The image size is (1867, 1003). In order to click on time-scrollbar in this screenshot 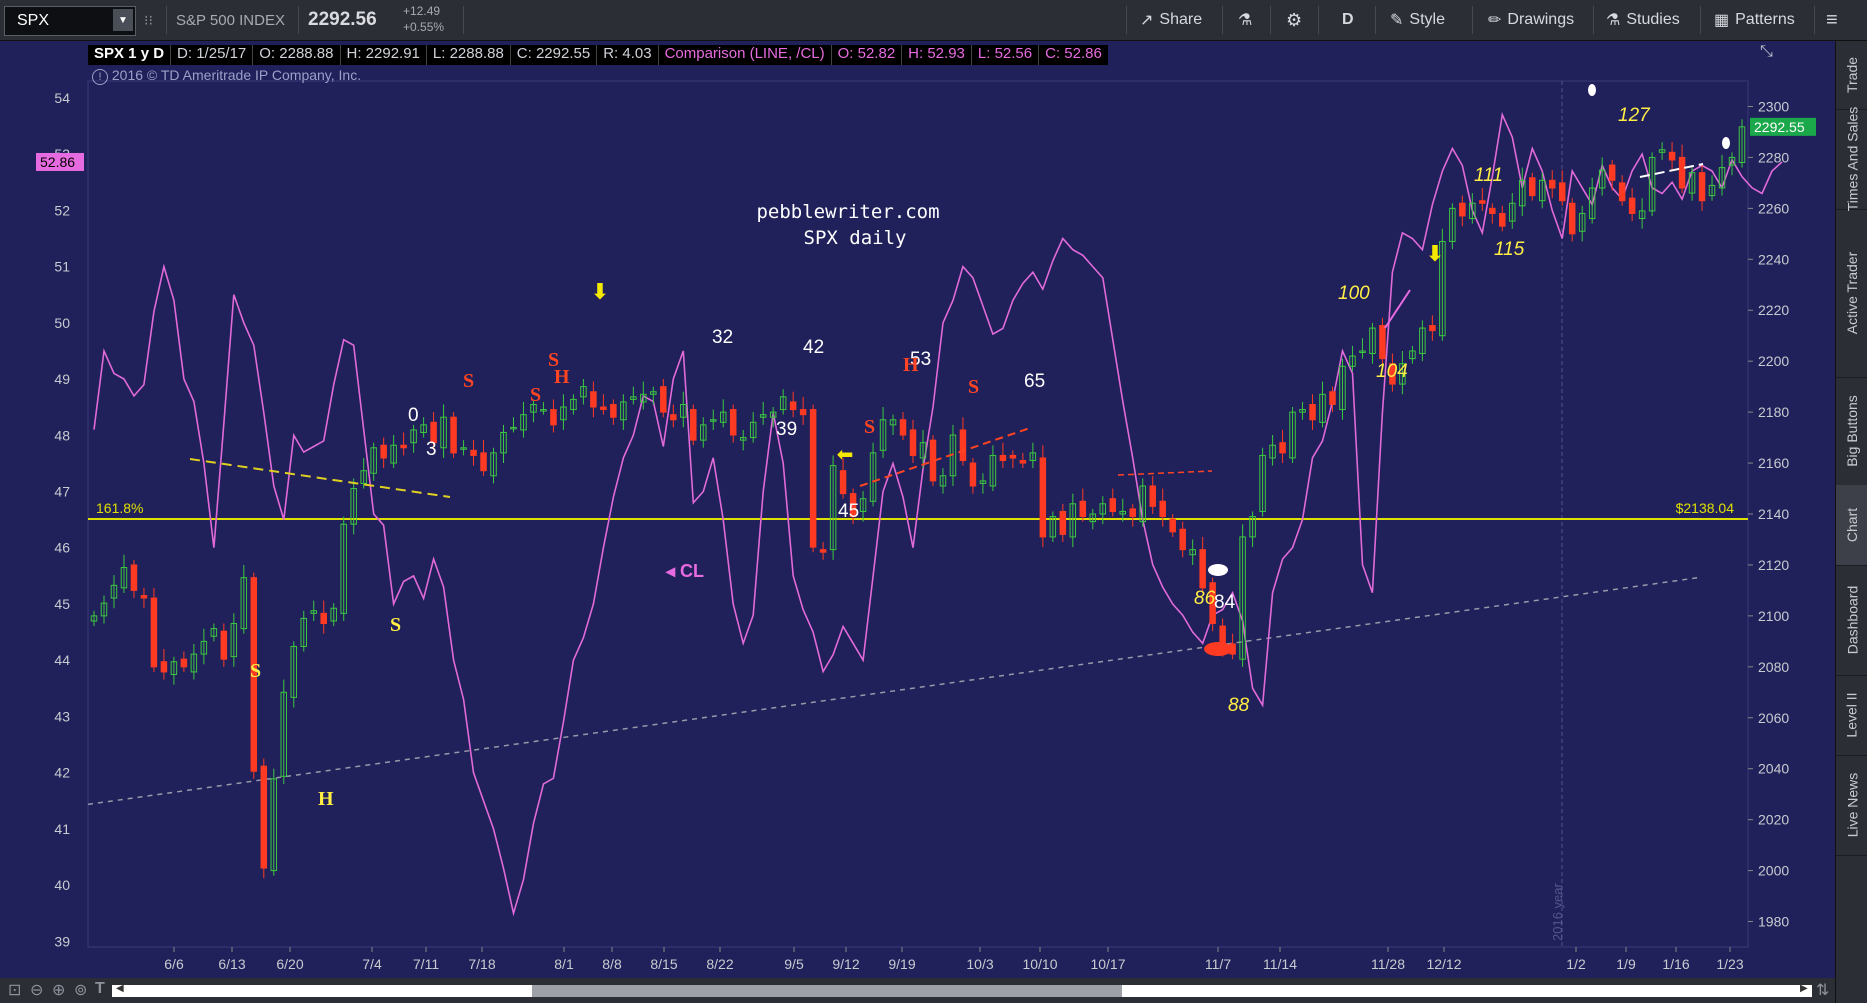, I will do `click(962, 991)`.